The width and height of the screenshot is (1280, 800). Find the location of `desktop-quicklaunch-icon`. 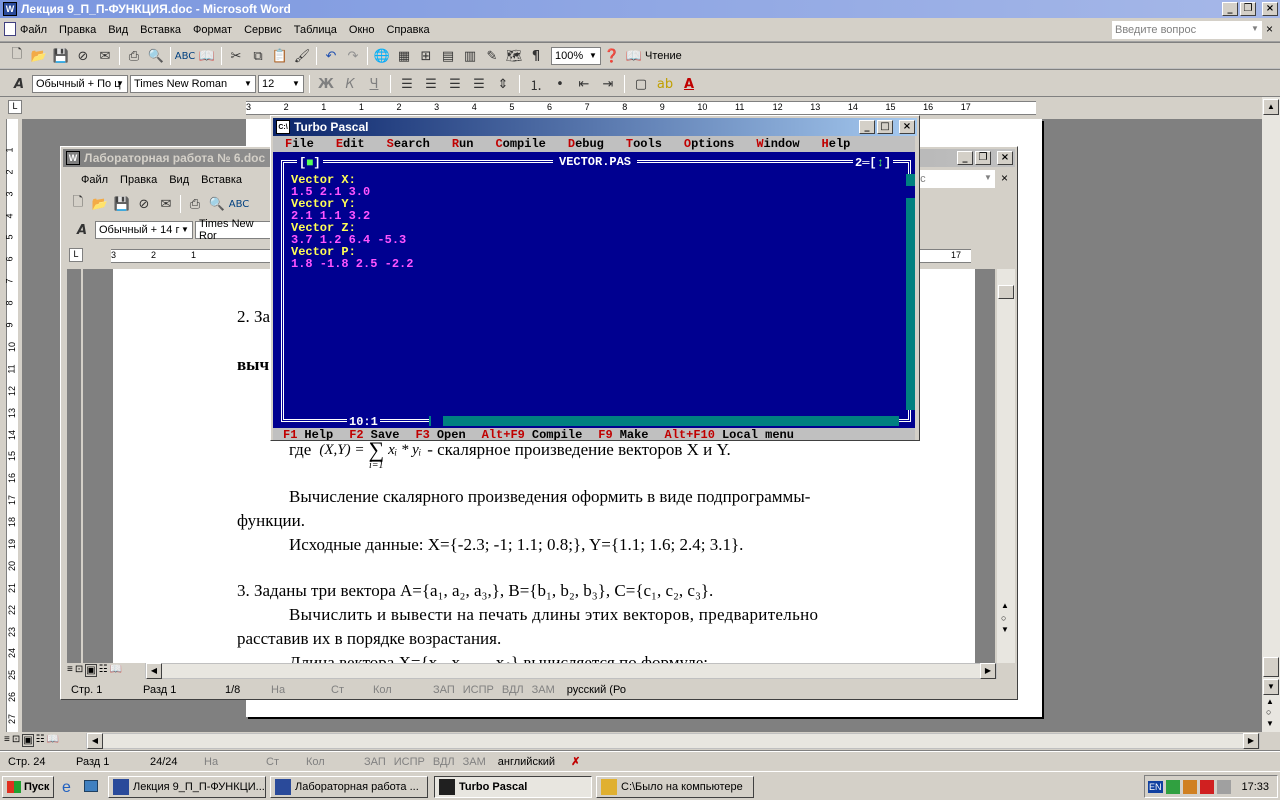

desktop-quicklaunch-icon is located at coordinates (91, 786).